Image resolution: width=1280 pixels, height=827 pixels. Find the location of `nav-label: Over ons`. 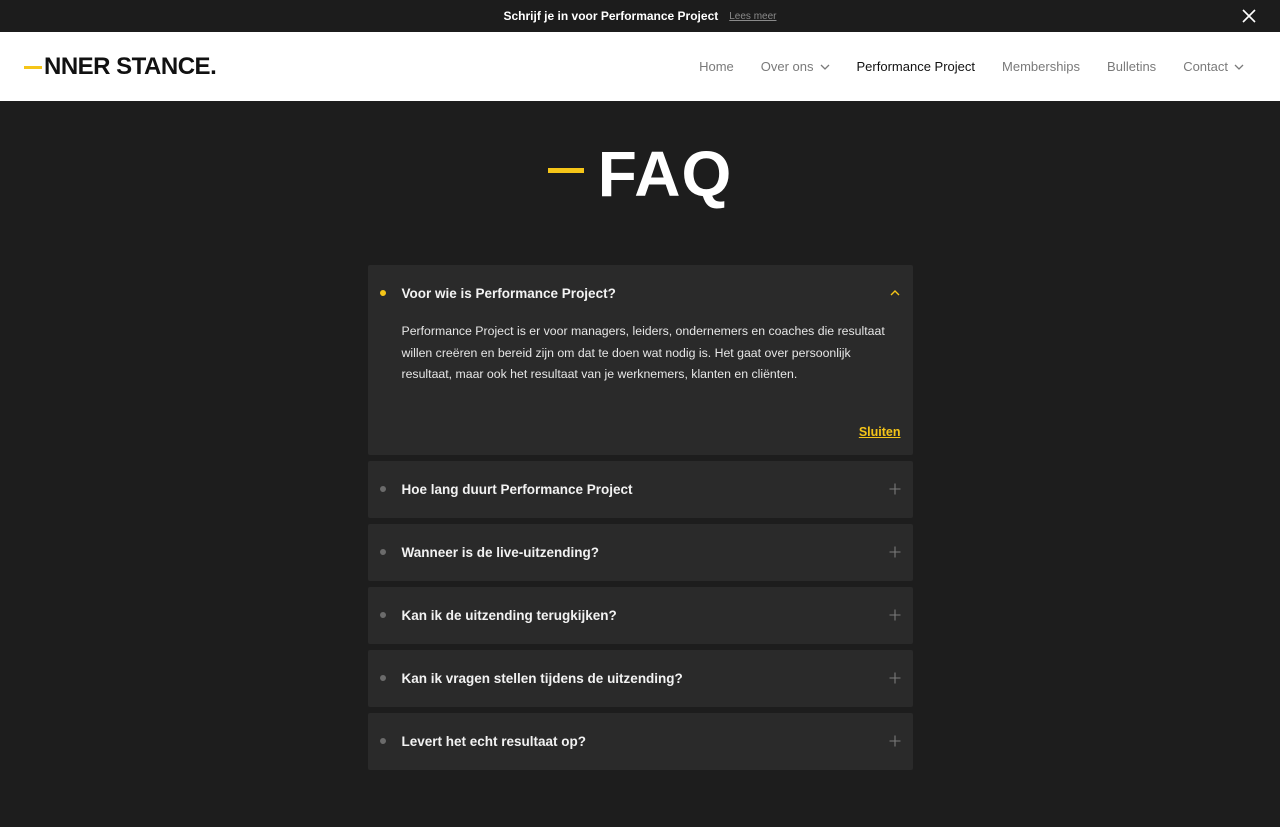

nav-label: Over ons is located at coordinates (787, 66).